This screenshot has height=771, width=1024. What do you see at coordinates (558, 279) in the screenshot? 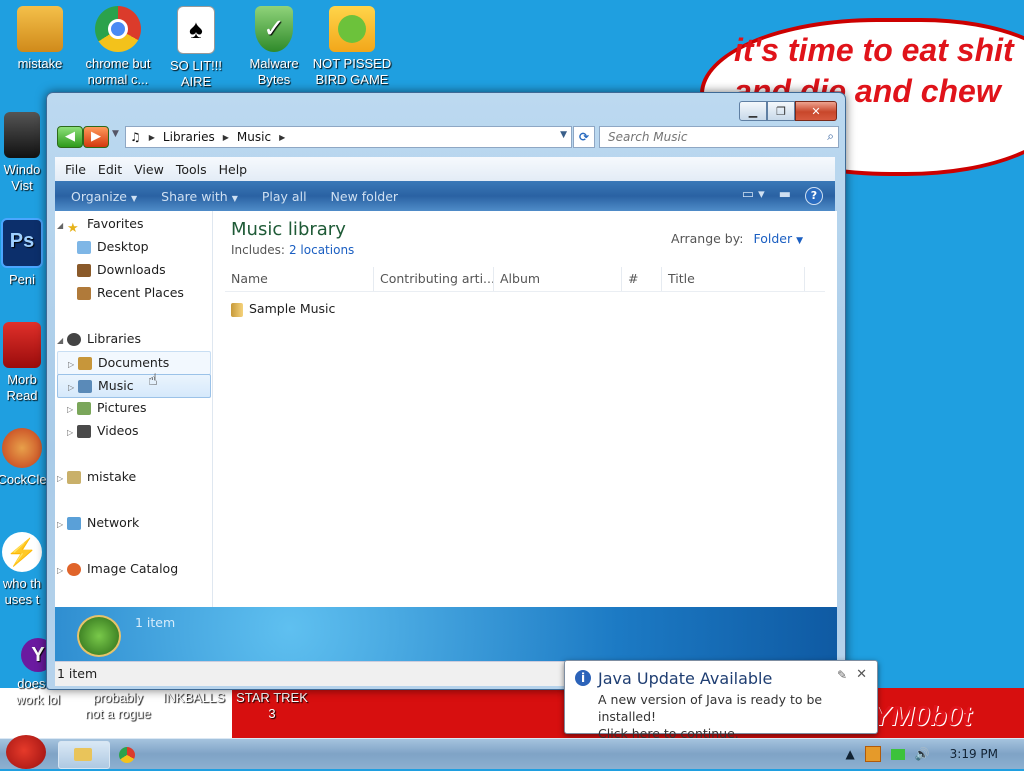
I see `column-header-album: Album` at bounding box center [558, 279].